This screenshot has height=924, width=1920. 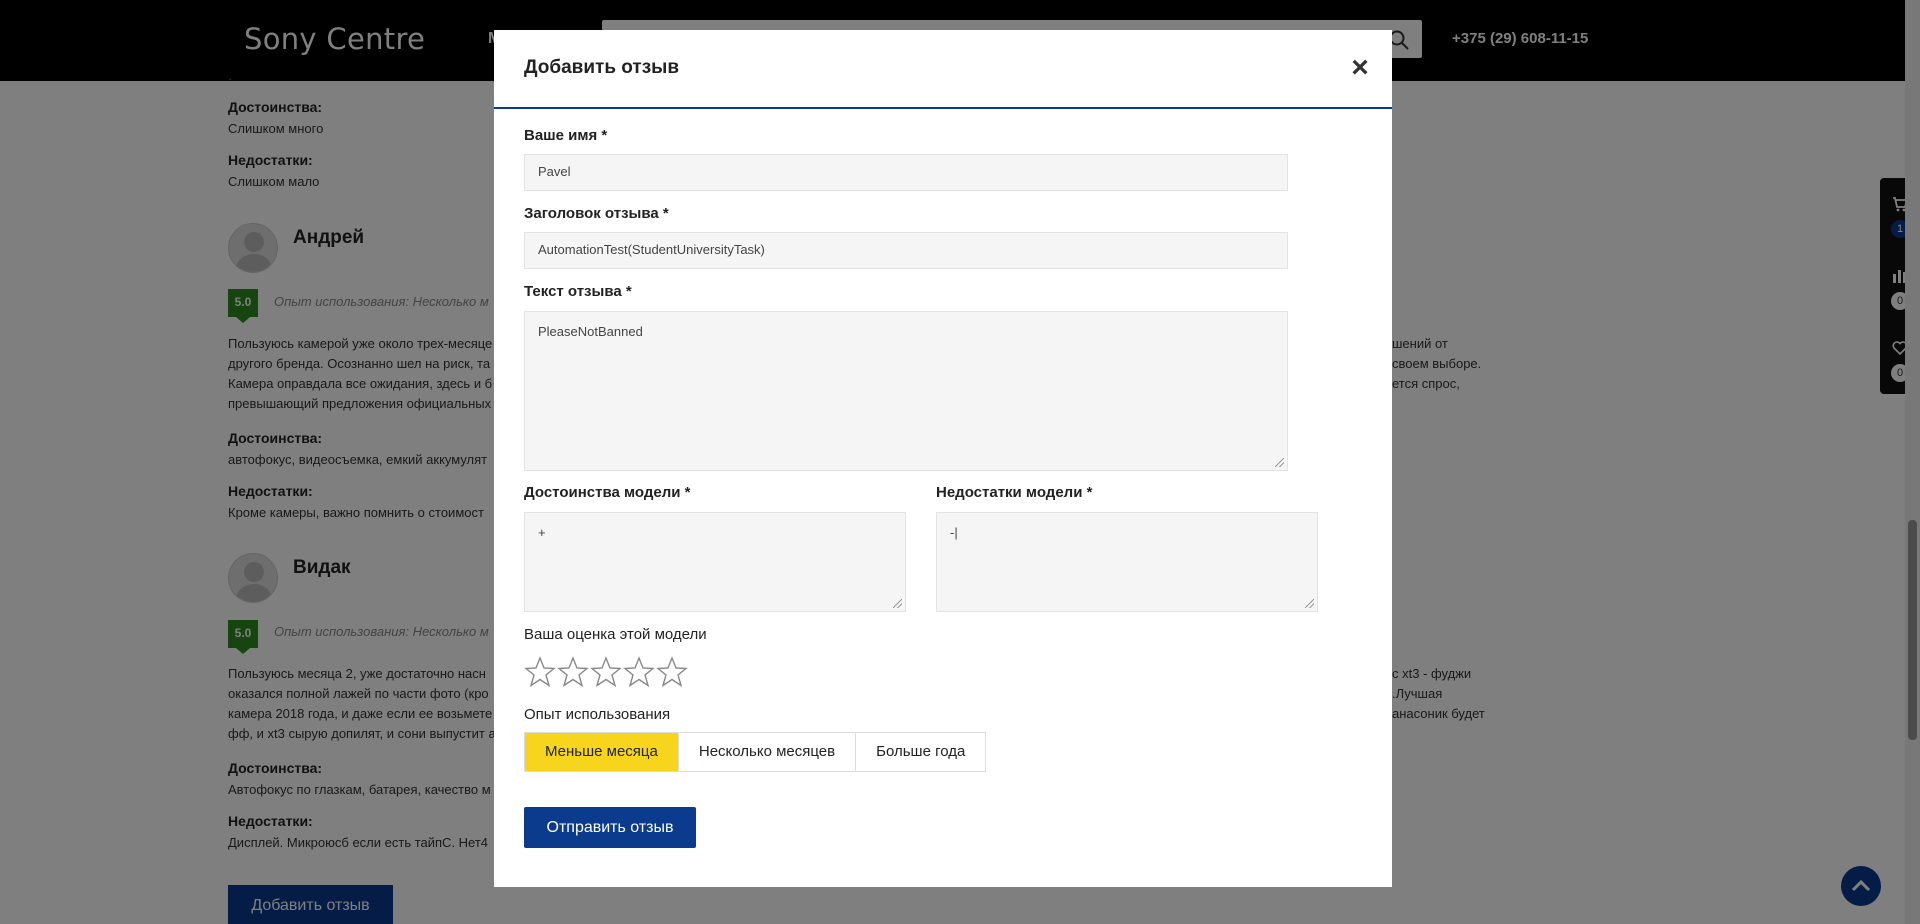 I want to click on rating-label: Ваша оценка этой модели, so click(x=615, y=634).